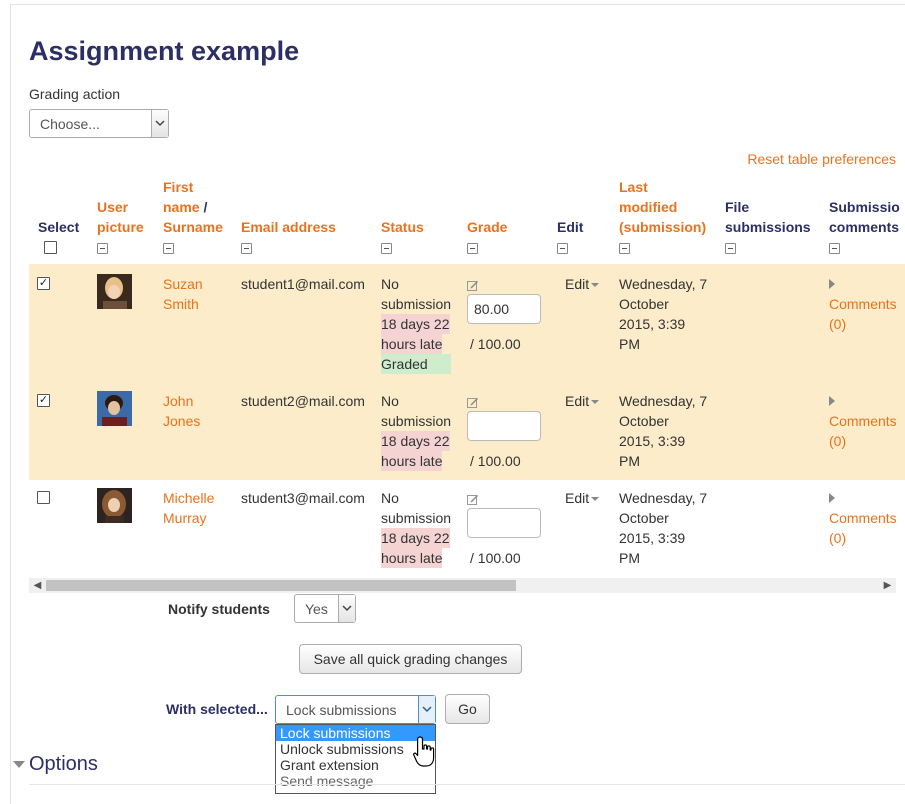  Describe the element at coordinates (416, 364) in the screenshot. I see `row-graded-badge: Graded` at that location.